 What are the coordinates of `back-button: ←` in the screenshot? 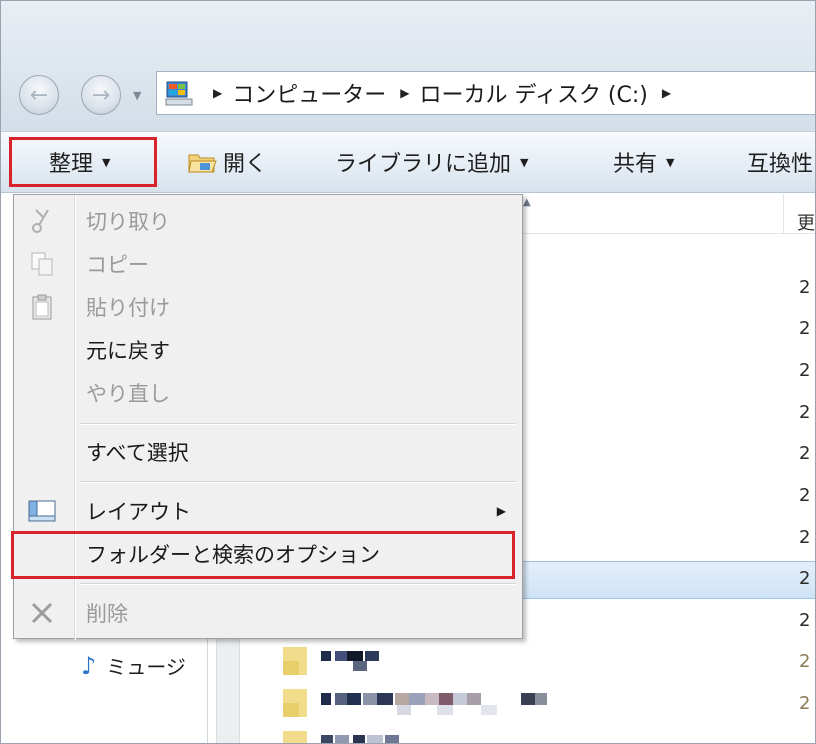 It's located at (39, 95).